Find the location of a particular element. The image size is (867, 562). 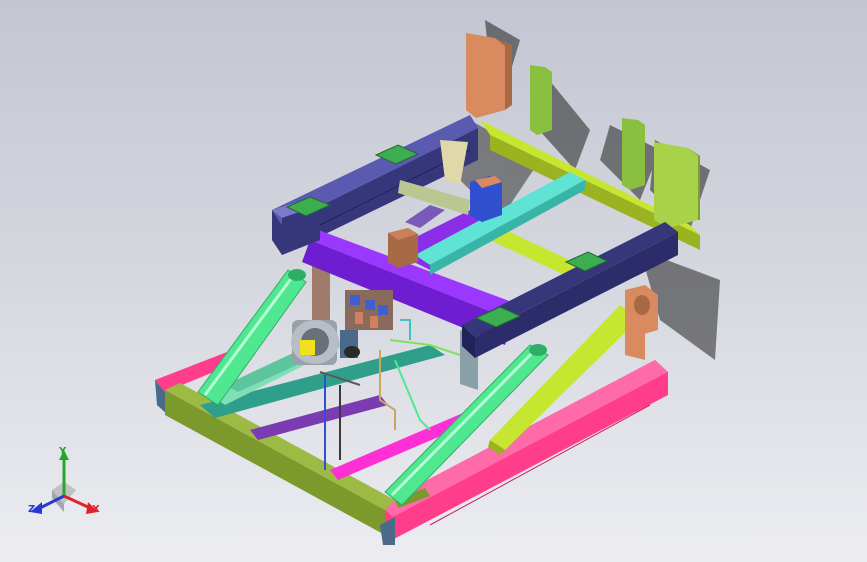

triad-x-label: X is located at coordinates (96, 509).